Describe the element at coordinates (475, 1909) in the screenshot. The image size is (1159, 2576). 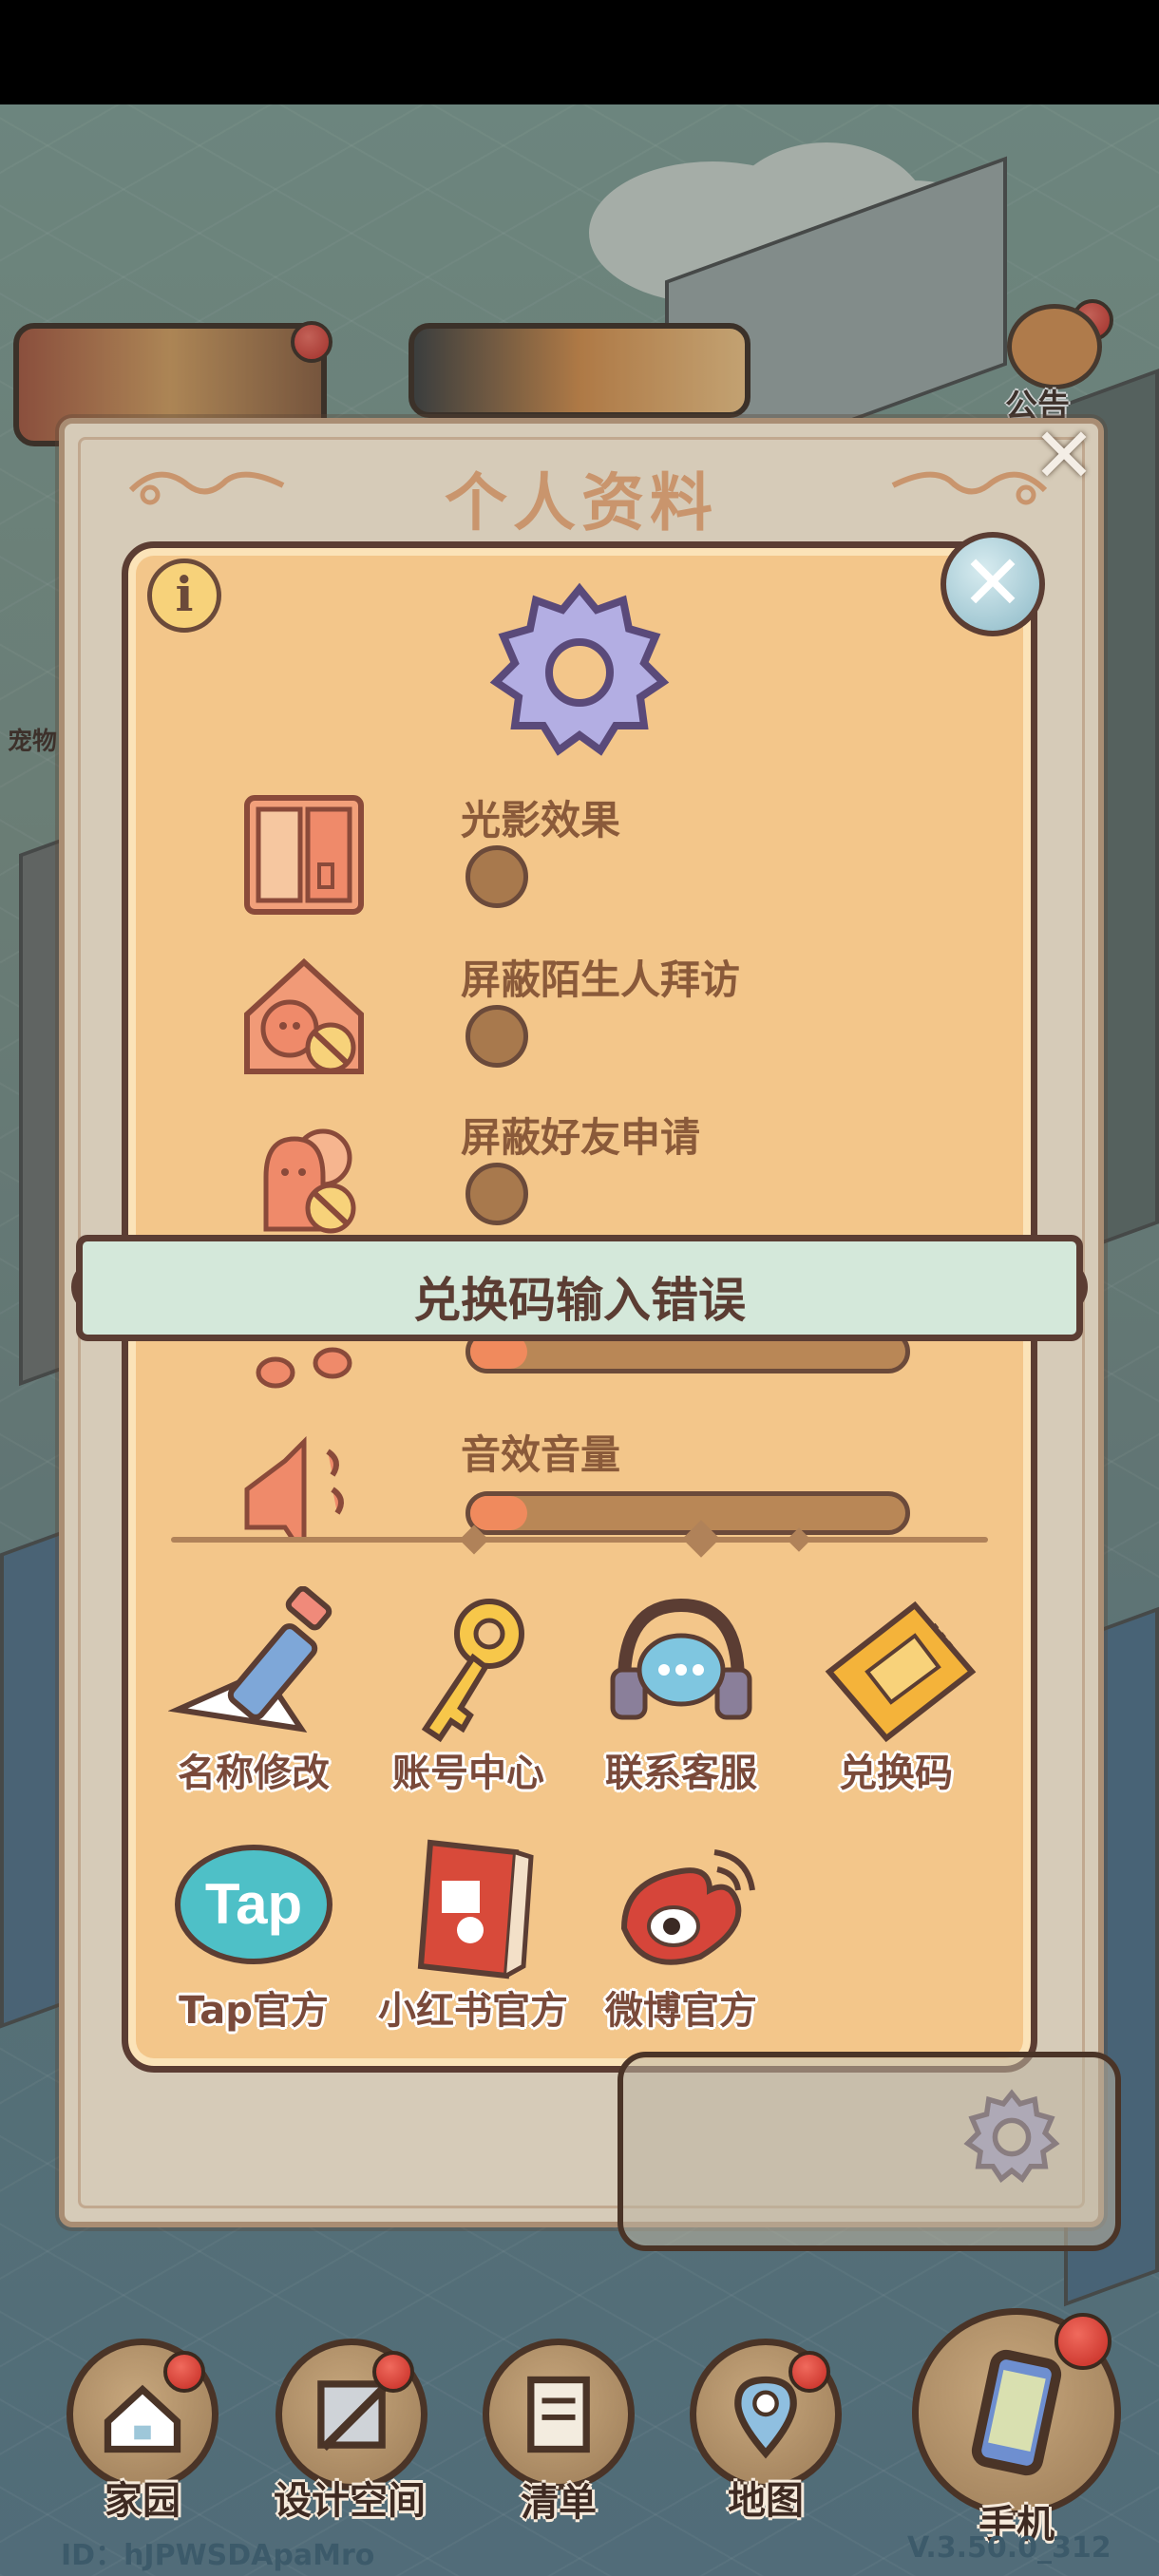
I see `xiaohongshu-icon` at that location.